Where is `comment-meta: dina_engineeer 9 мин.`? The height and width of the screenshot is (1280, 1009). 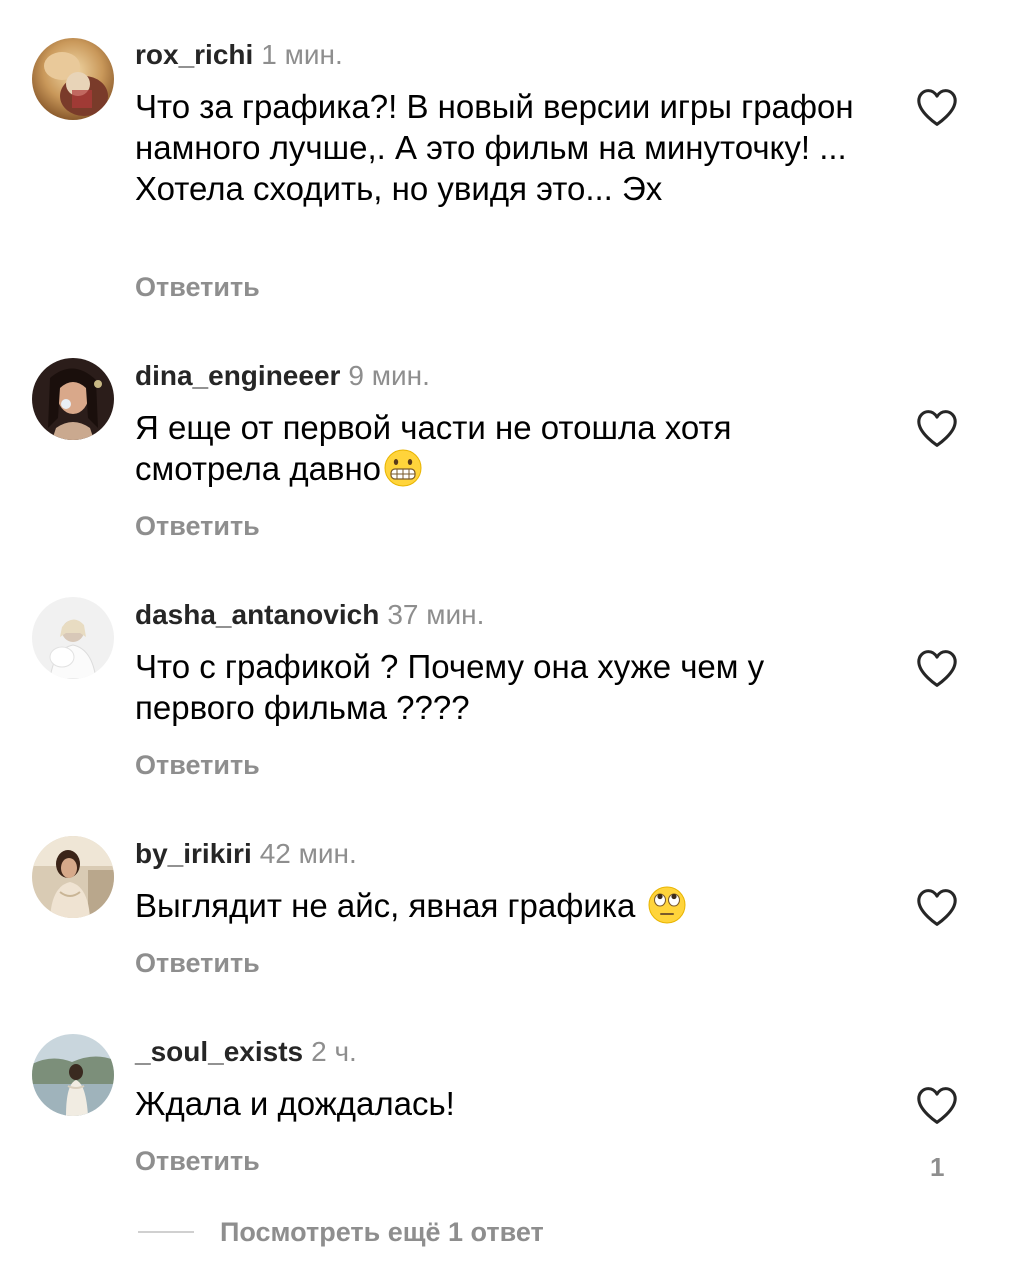 comment-meta: dina_engineeer 9 мин. is located at coordinates (282, 376).